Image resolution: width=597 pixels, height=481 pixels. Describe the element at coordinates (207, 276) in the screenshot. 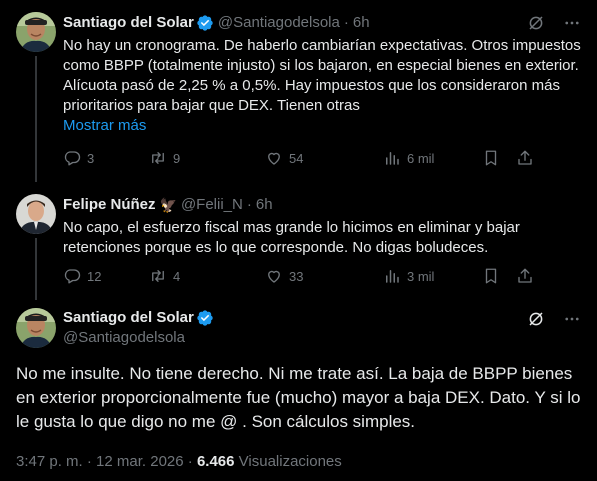

I see `repost-button: 4` at that location.